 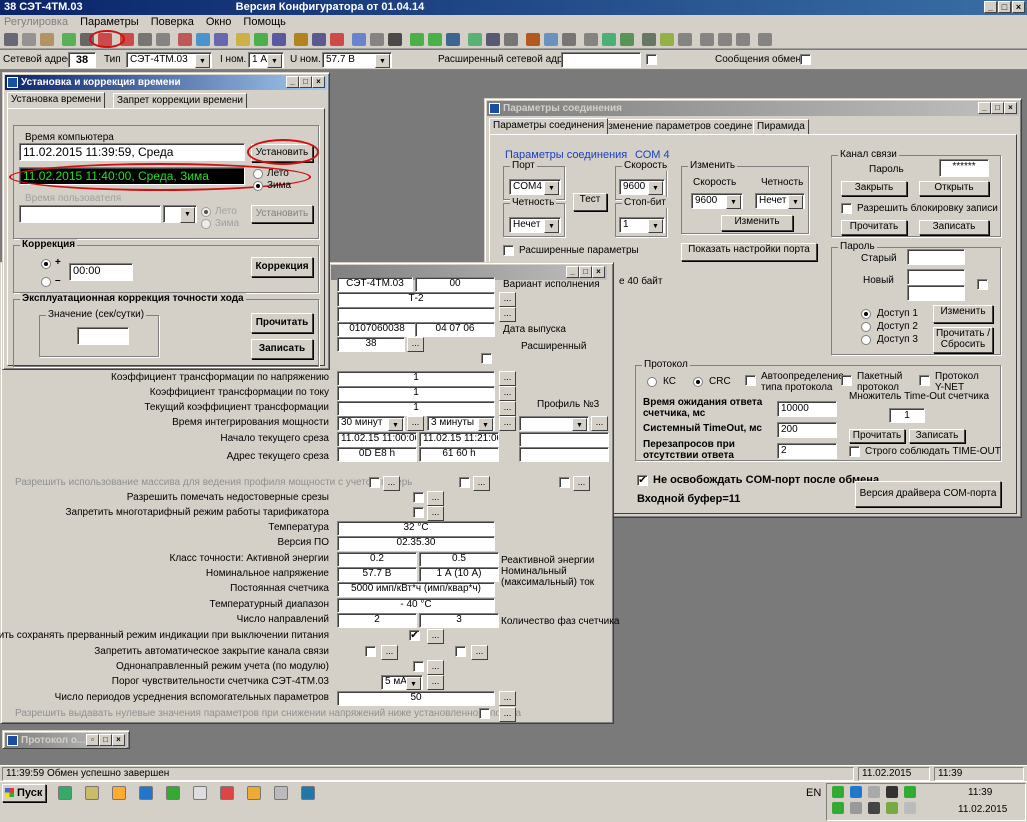 What do you see at coordinates (46, 282) in the screenshot?
I see `minus-radio` at bounding box center [46, 282].